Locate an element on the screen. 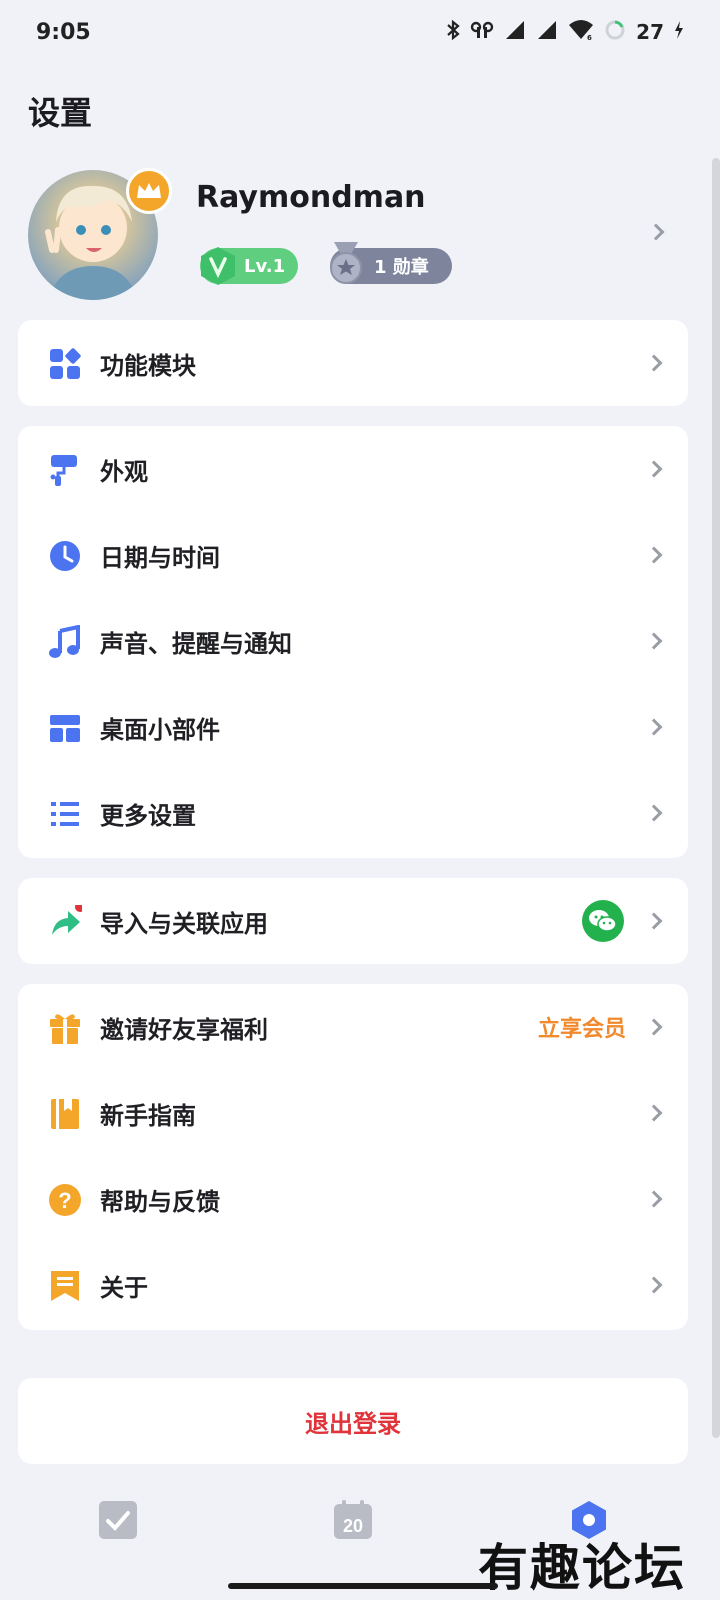 This screenshot has width=720, height=1600. settings-row-guide: 新手指南 is located at coordinates (353, 1113).